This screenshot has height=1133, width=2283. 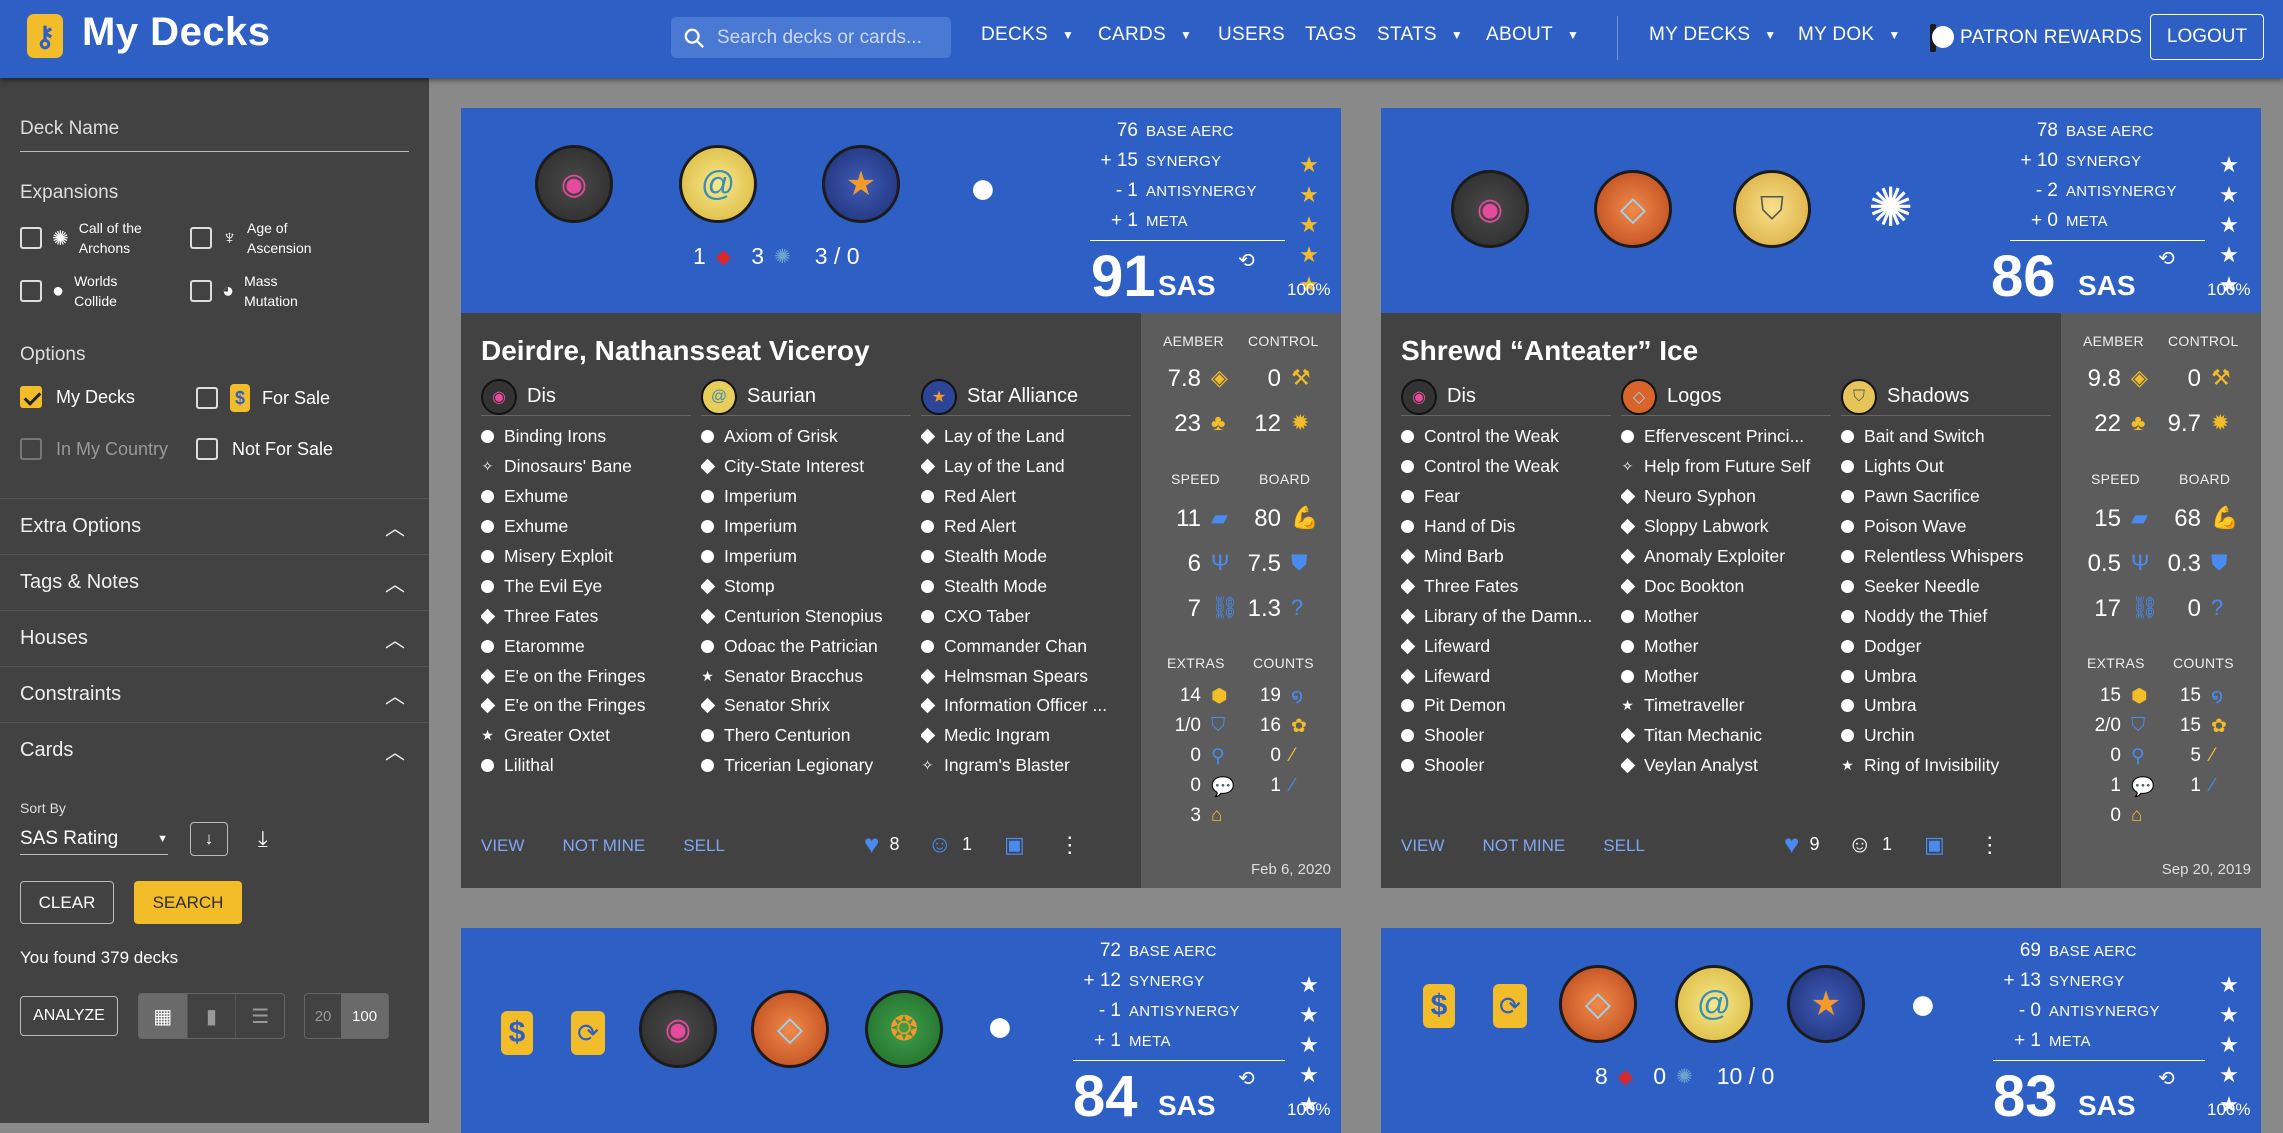 I want to click on card-list-item: ✧ Dinosaurs' Bane, so click(x=586, y=467).